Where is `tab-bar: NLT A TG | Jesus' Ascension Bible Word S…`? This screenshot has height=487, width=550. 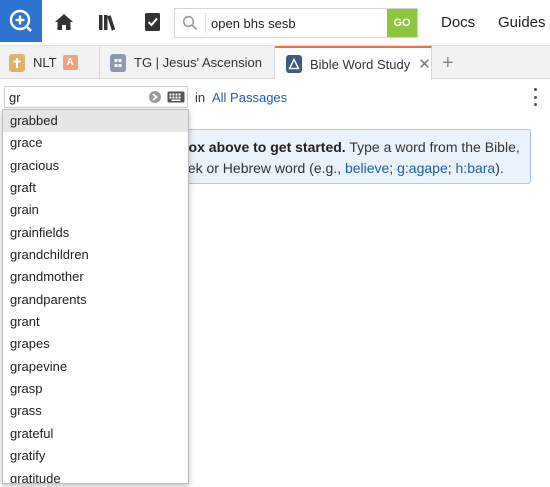 tab-bar: NLT A TG | Jesus' Ascension Bible Word S… is located at coordinates (275, 63).